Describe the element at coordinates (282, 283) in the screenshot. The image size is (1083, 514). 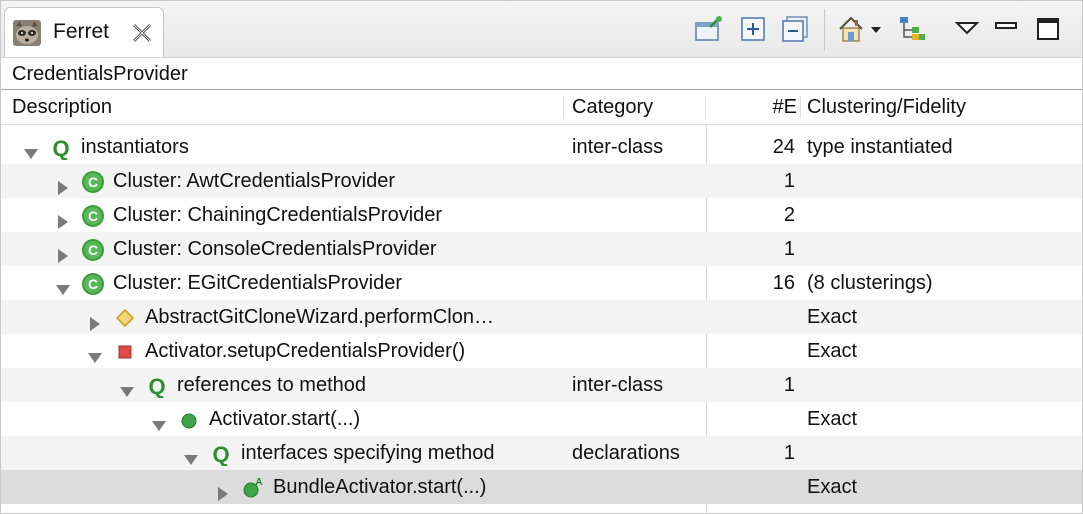
I see `row-description: C Cluster: EGitCredentialsProvider` at that location.